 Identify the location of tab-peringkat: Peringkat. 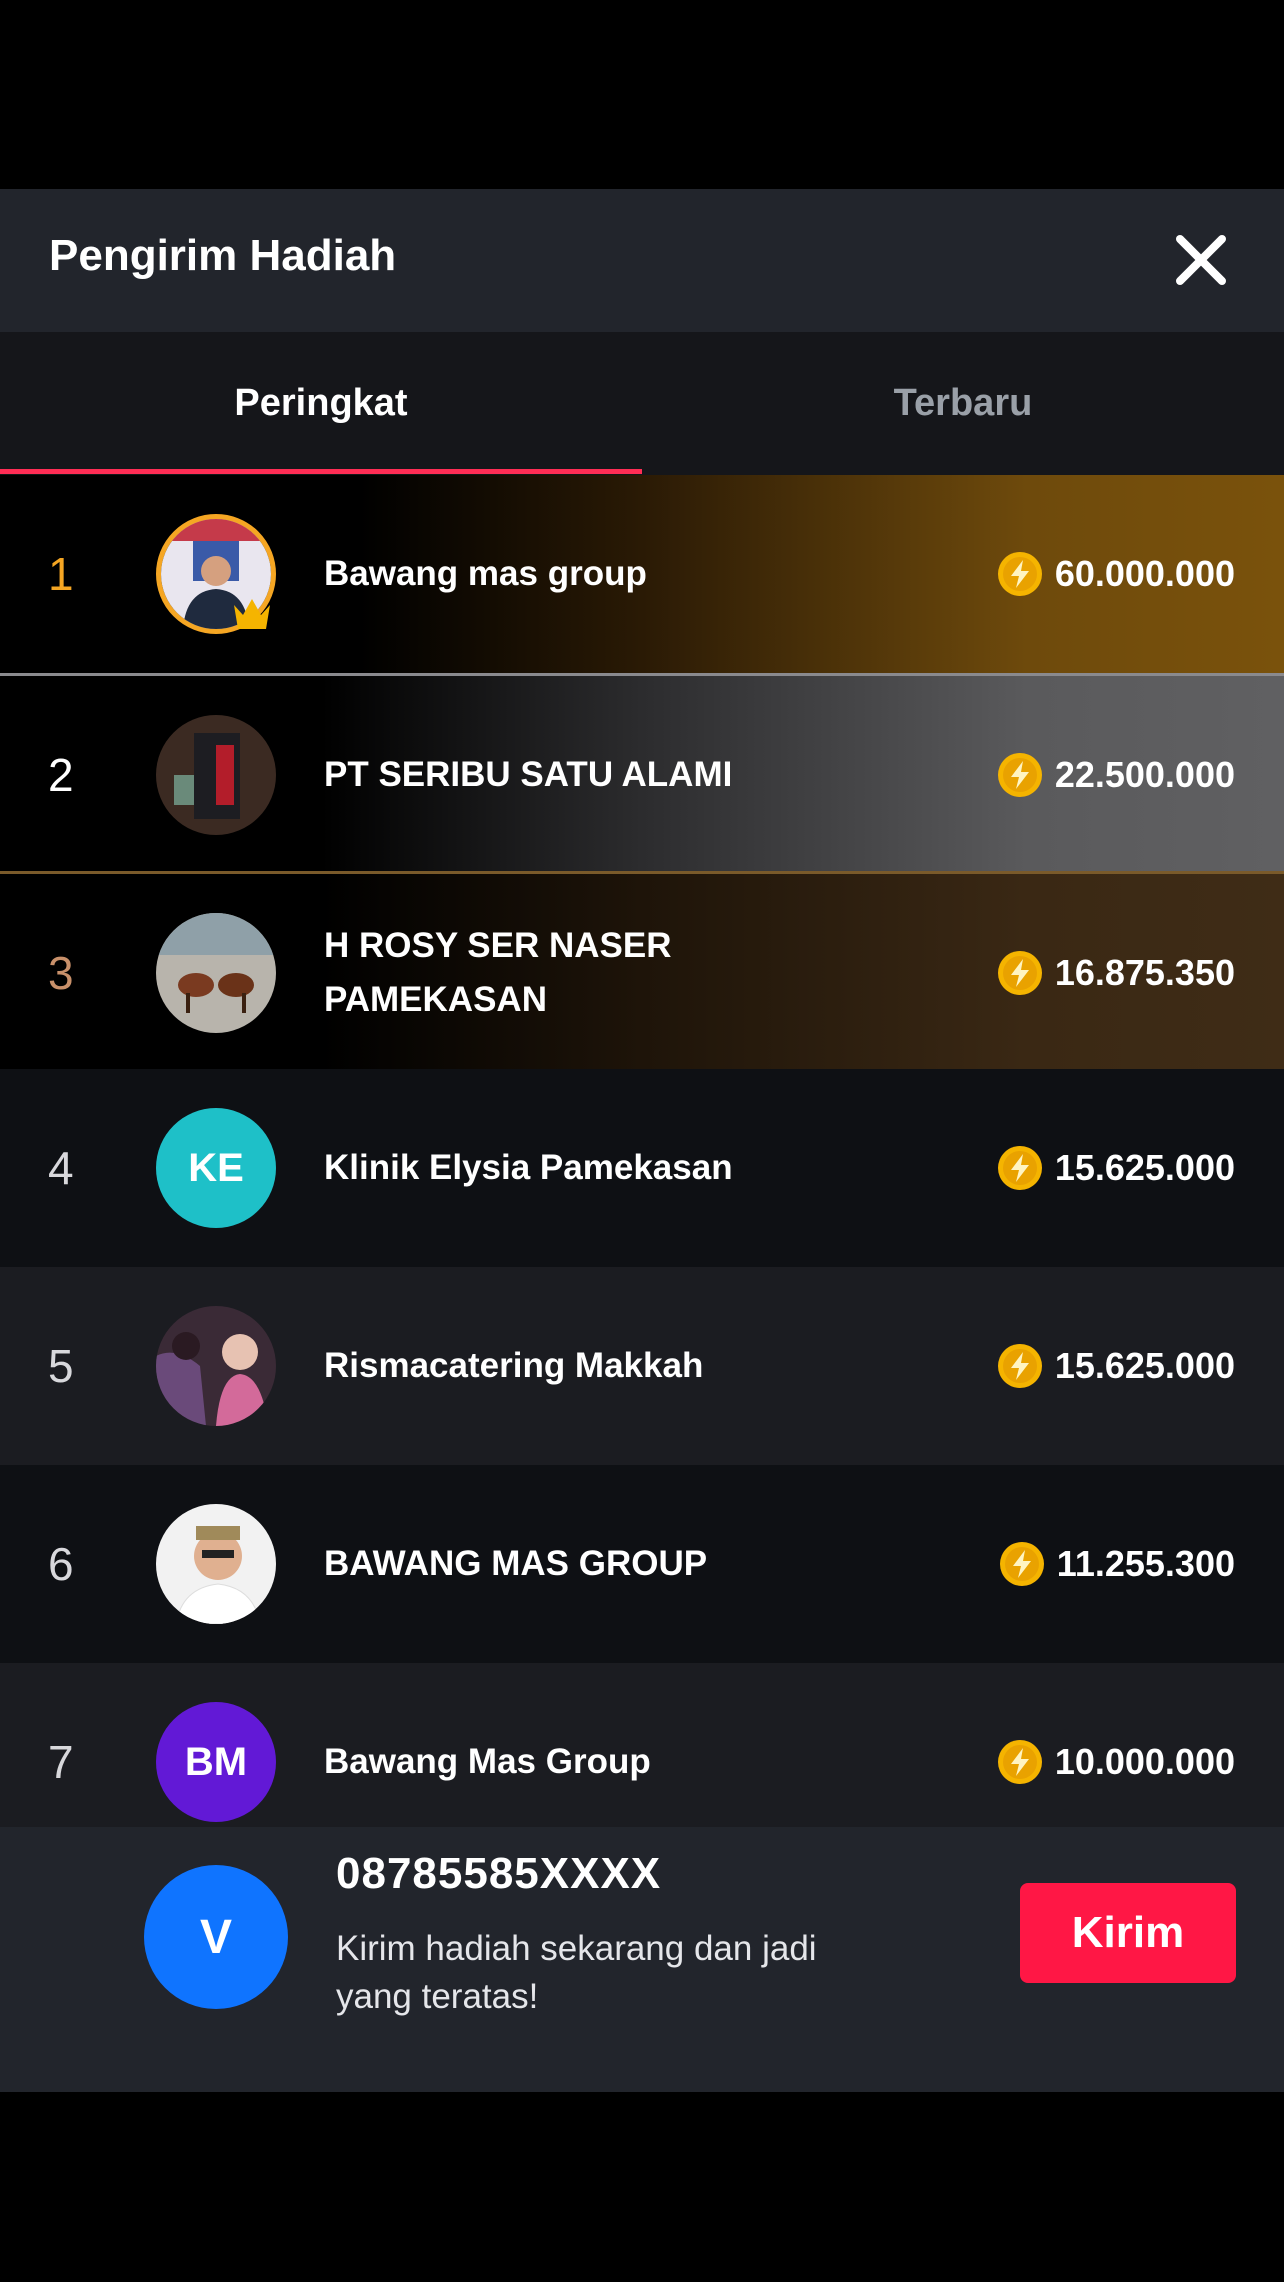
(321, 403).